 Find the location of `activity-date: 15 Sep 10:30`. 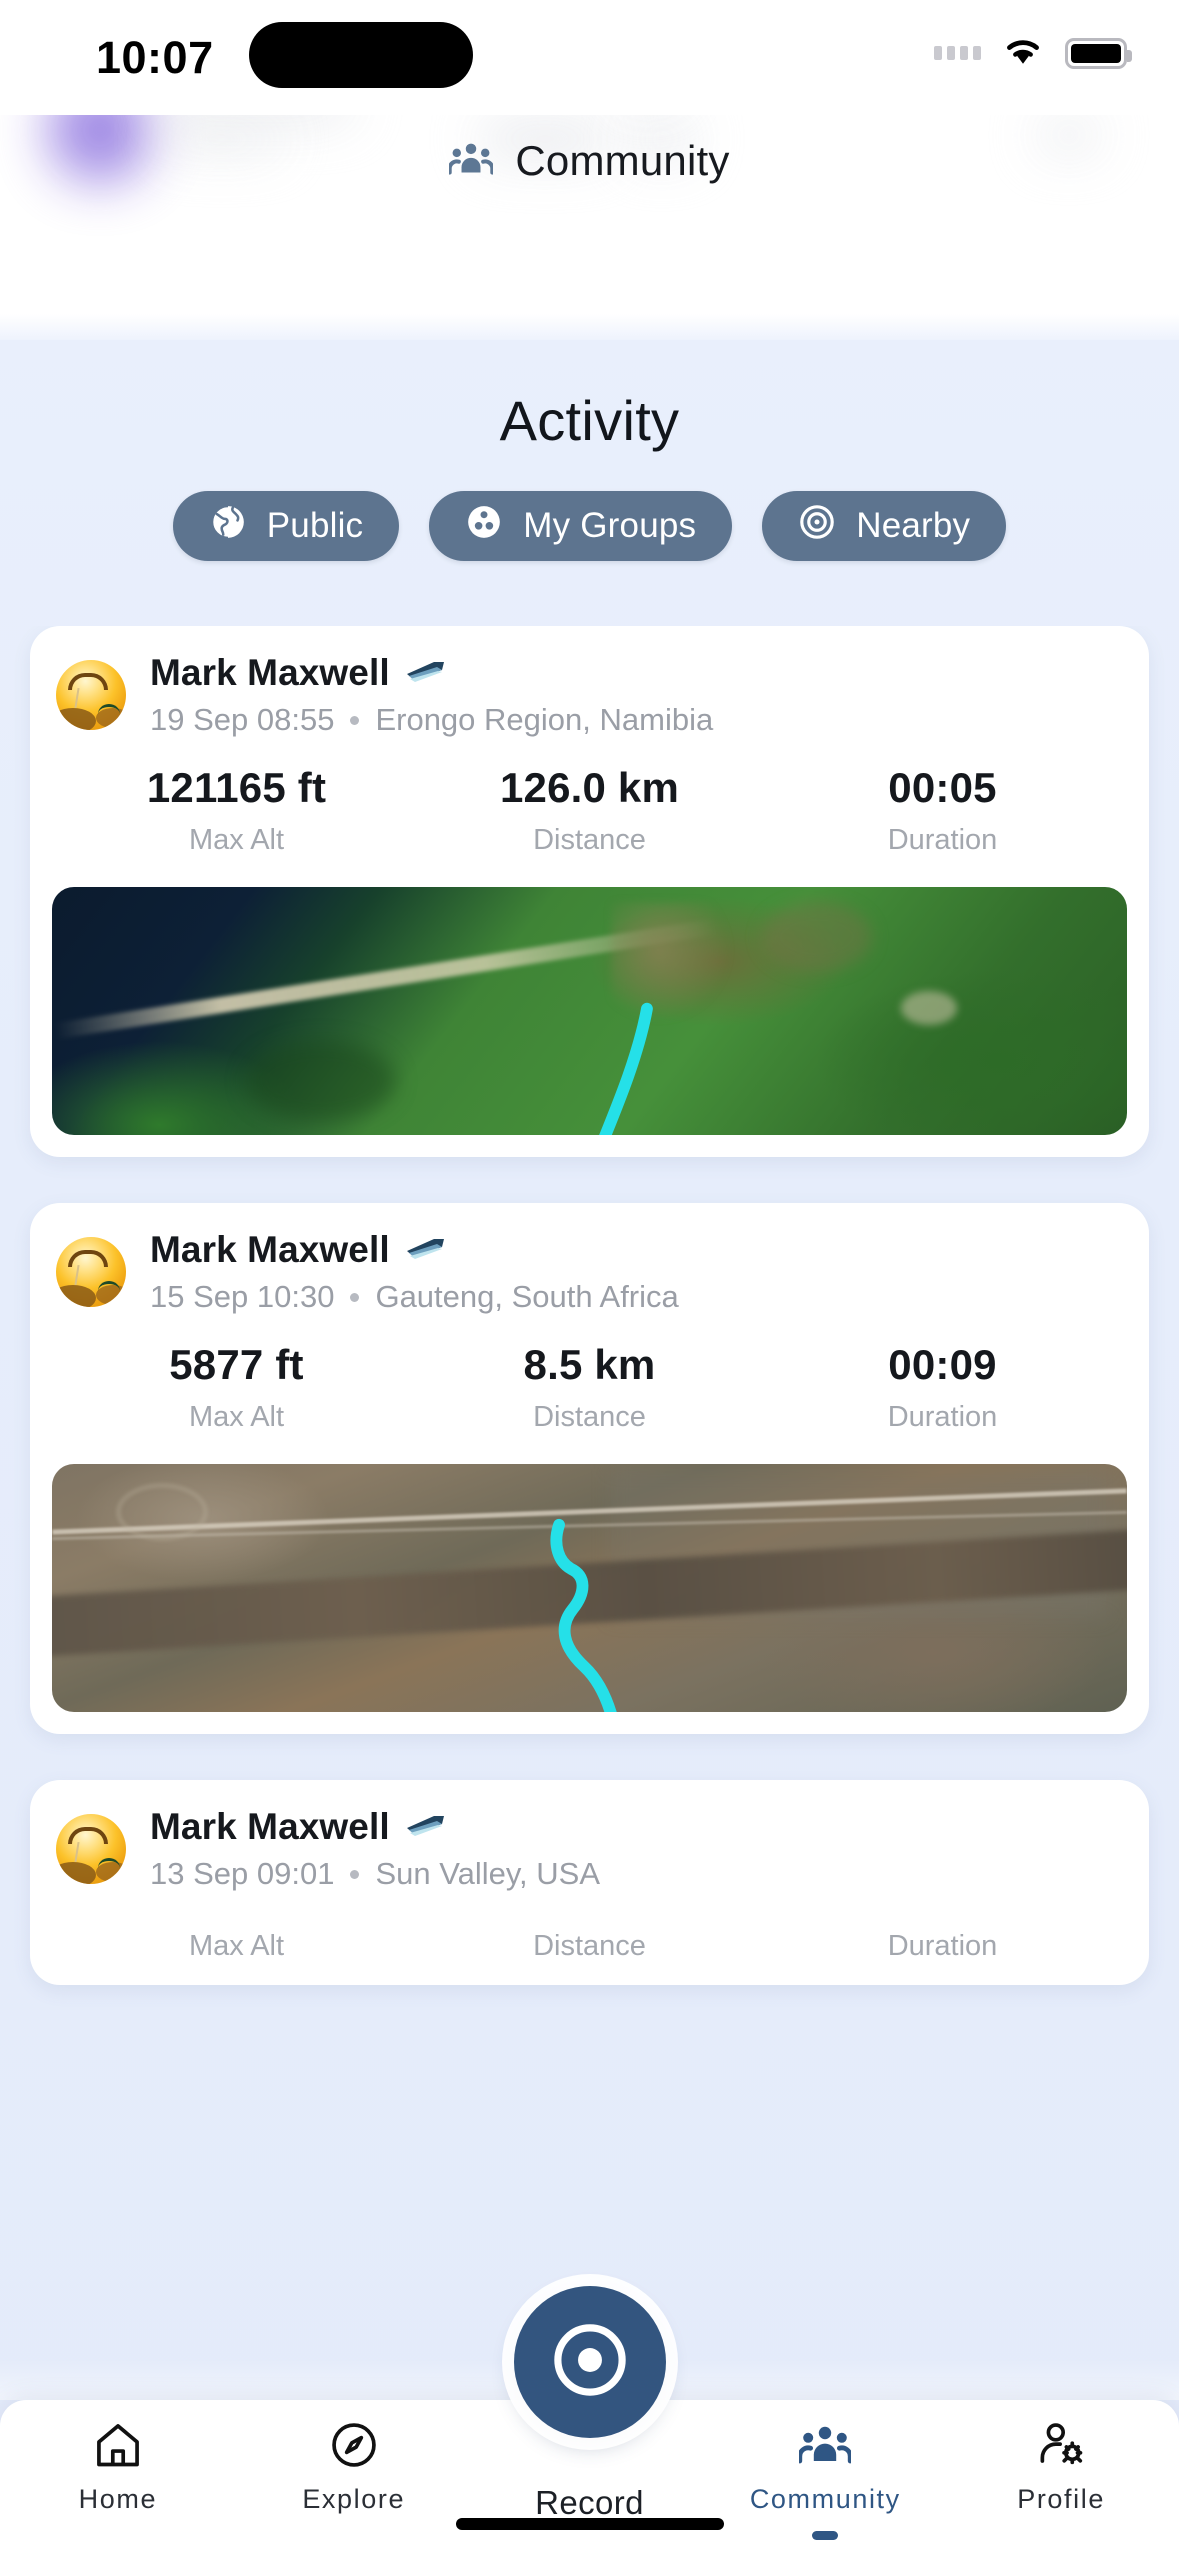

activity-date: 15 Sep 10:30 is located at coordinates (242, 1296).